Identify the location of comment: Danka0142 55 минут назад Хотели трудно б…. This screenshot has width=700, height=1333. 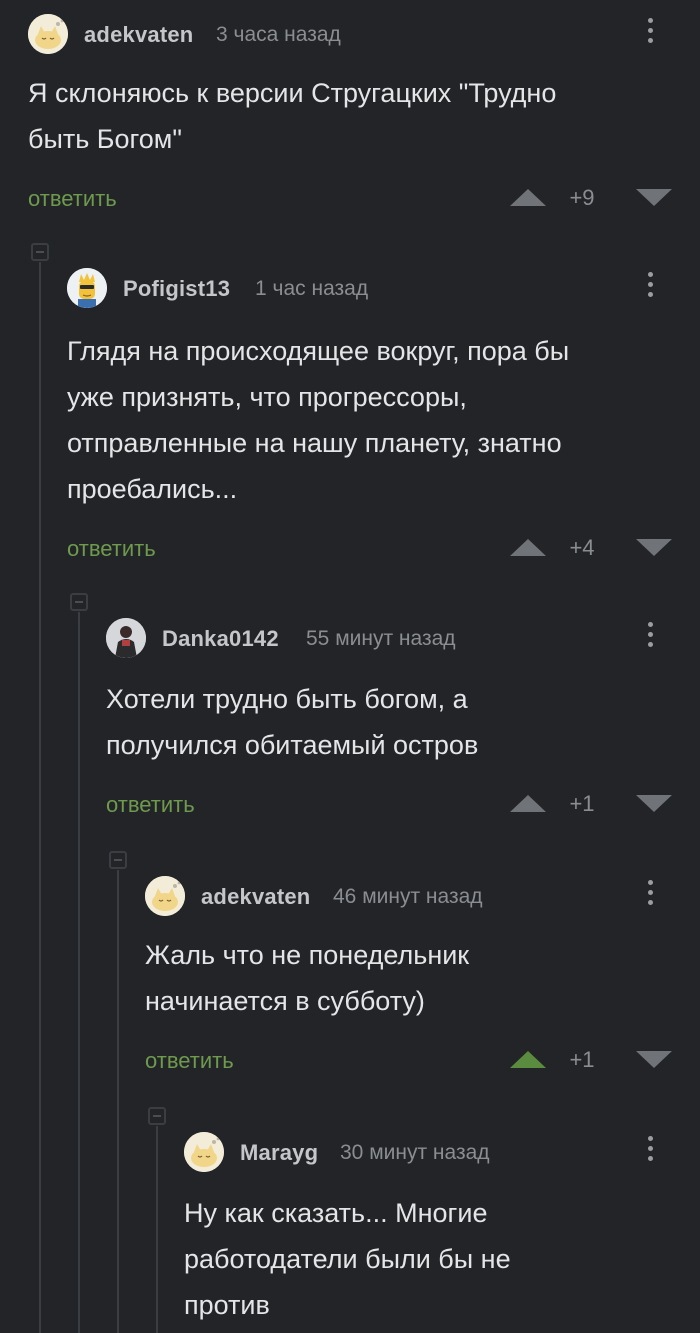
(389, 710).